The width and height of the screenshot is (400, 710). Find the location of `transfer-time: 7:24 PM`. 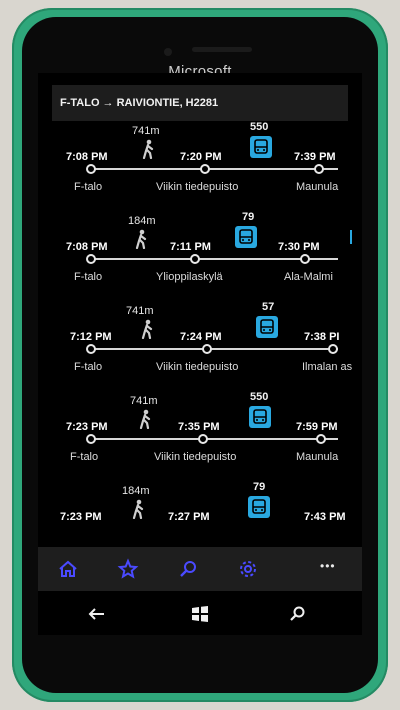

transfer-time: 7:24 PM is located at coordinates (201, 337).